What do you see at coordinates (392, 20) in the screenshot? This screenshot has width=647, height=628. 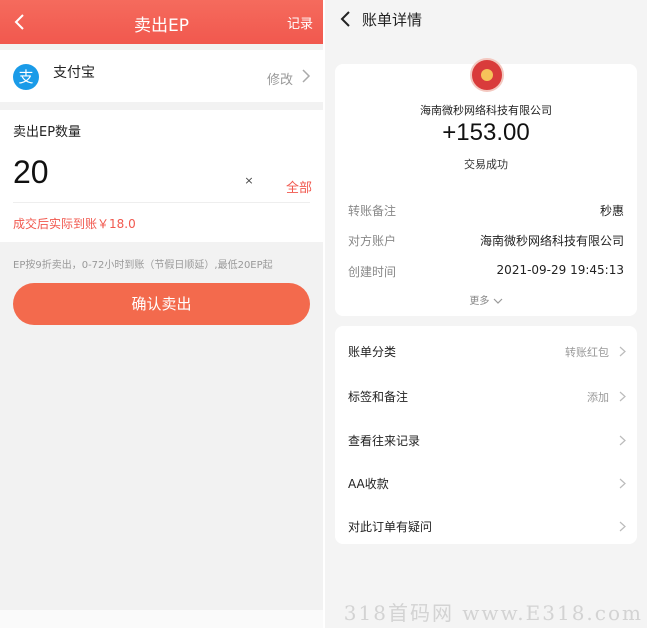 I see `page-title: 账单详情` at bounding box center [392, 20].